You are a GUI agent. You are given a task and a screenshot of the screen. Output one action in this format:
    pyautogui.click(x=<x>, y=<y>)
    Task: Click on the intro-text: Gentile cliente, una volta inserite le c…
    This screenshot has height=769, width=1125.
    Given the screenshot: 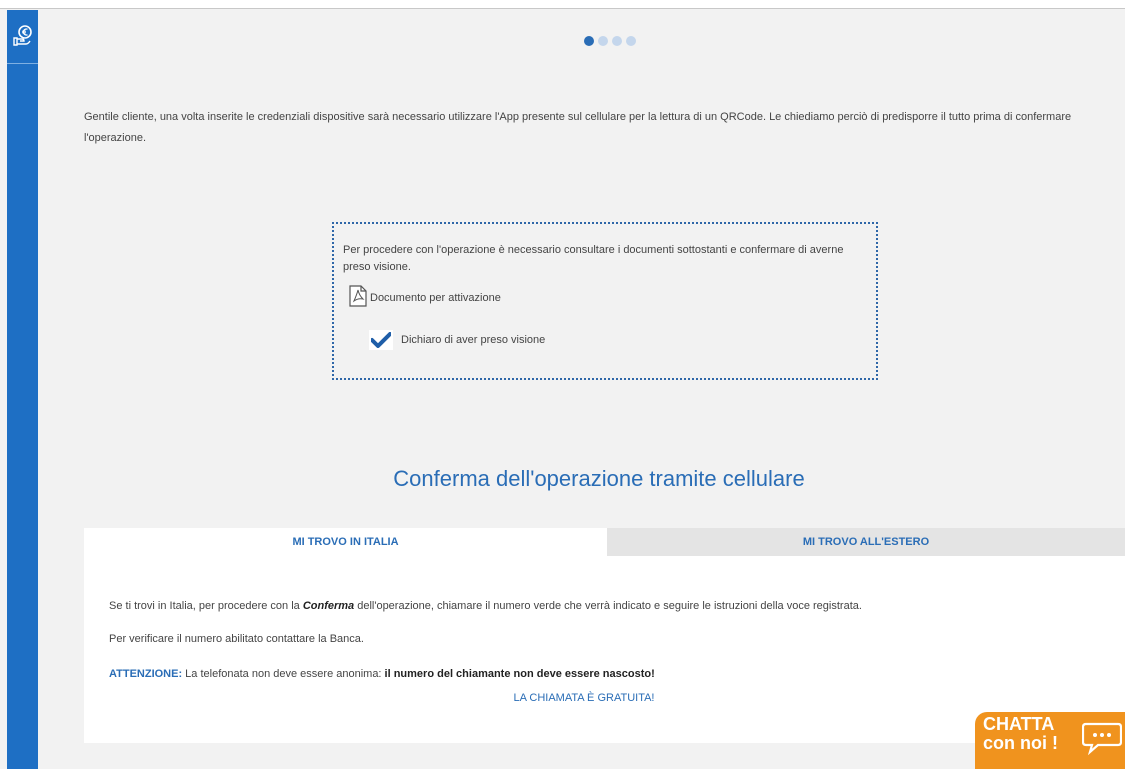 What is the action you would take?
    pyautogui.click(x=578, y=127)
    